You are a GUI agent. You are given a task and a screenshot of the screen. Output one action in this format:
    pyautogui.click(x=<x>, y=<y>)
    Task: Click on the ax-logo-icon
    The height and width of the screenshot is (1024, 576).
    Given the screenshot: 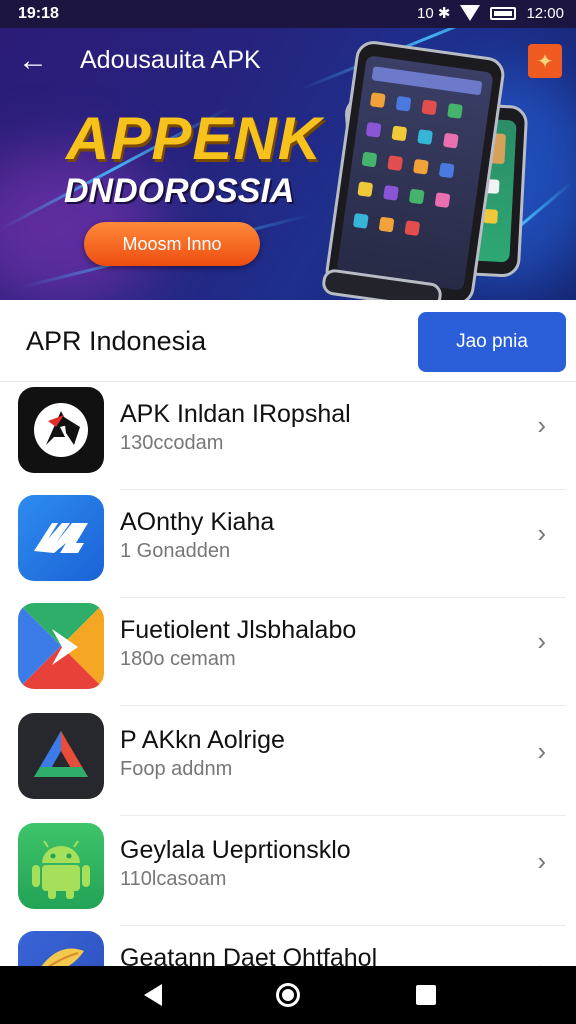 What is the action you would take?
    pyautogui.click(x=61, y=430)
    